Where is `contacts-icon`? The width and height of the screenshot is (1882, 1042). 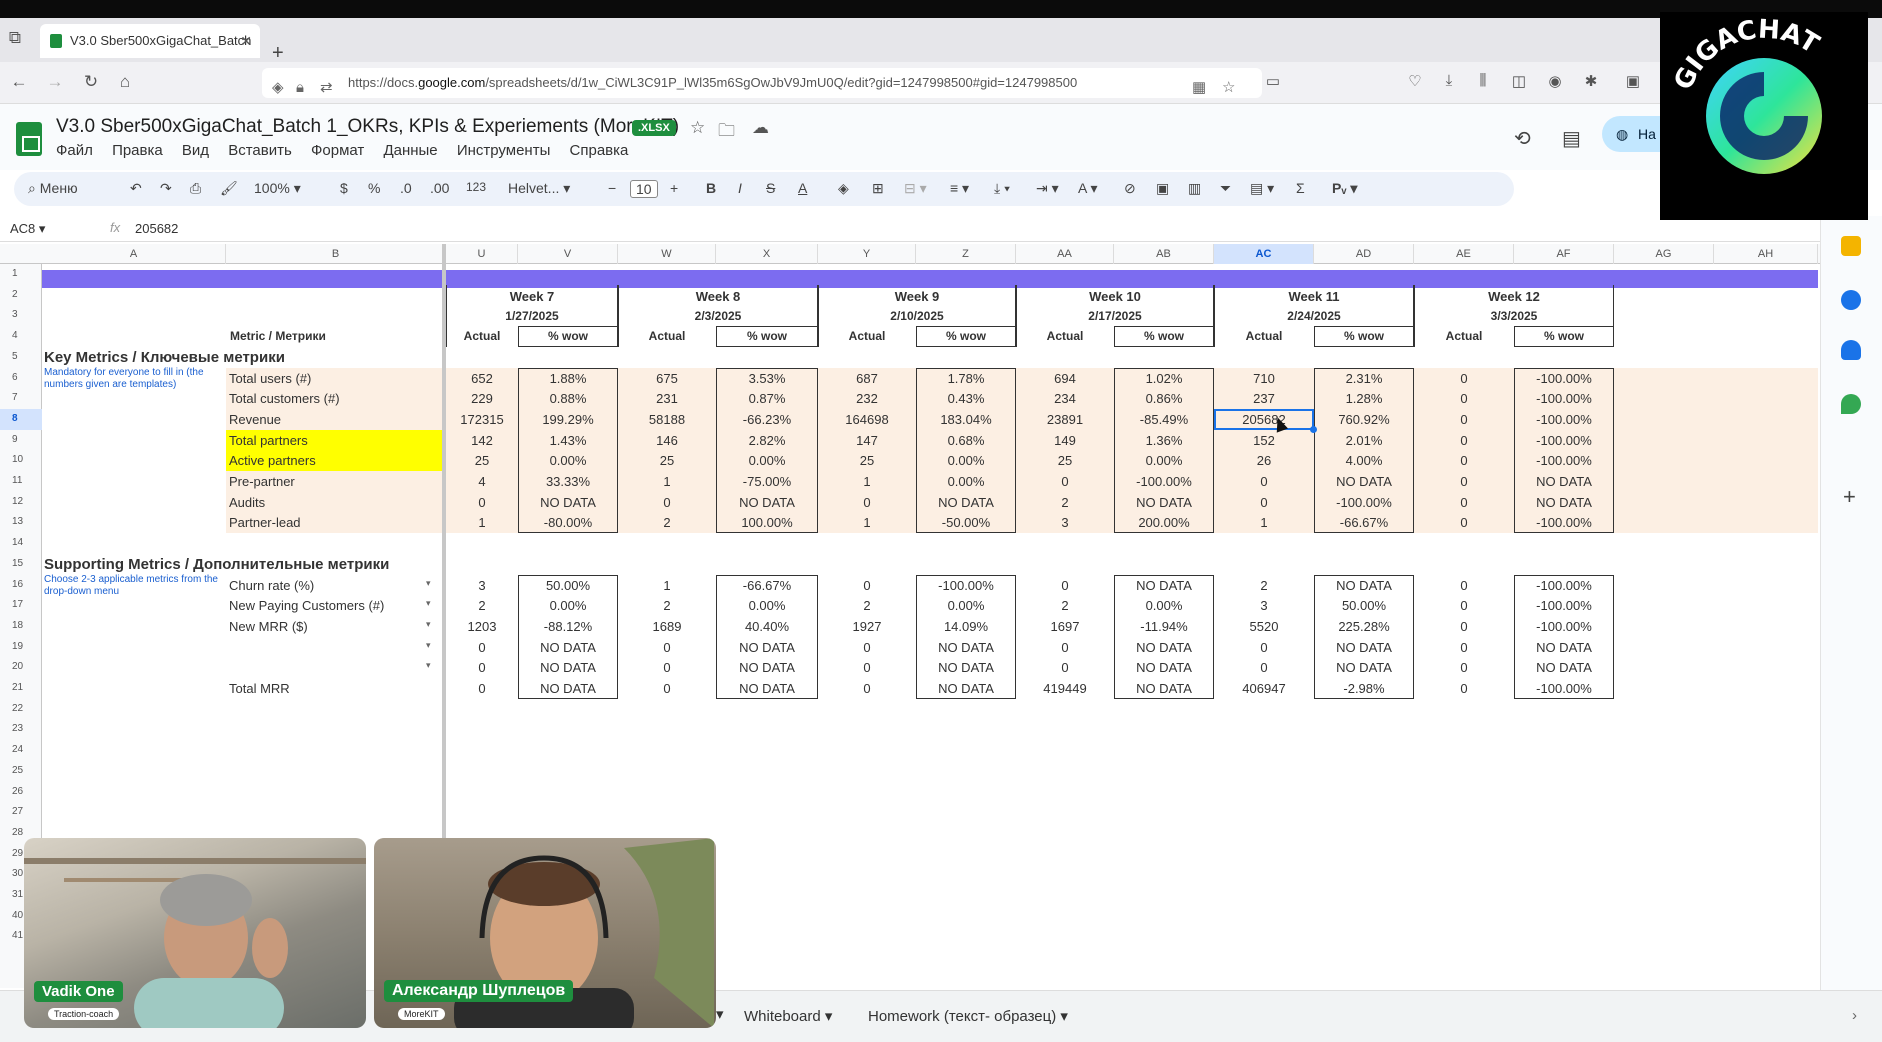
contacts-icon is located at coordinates (1851, 350).